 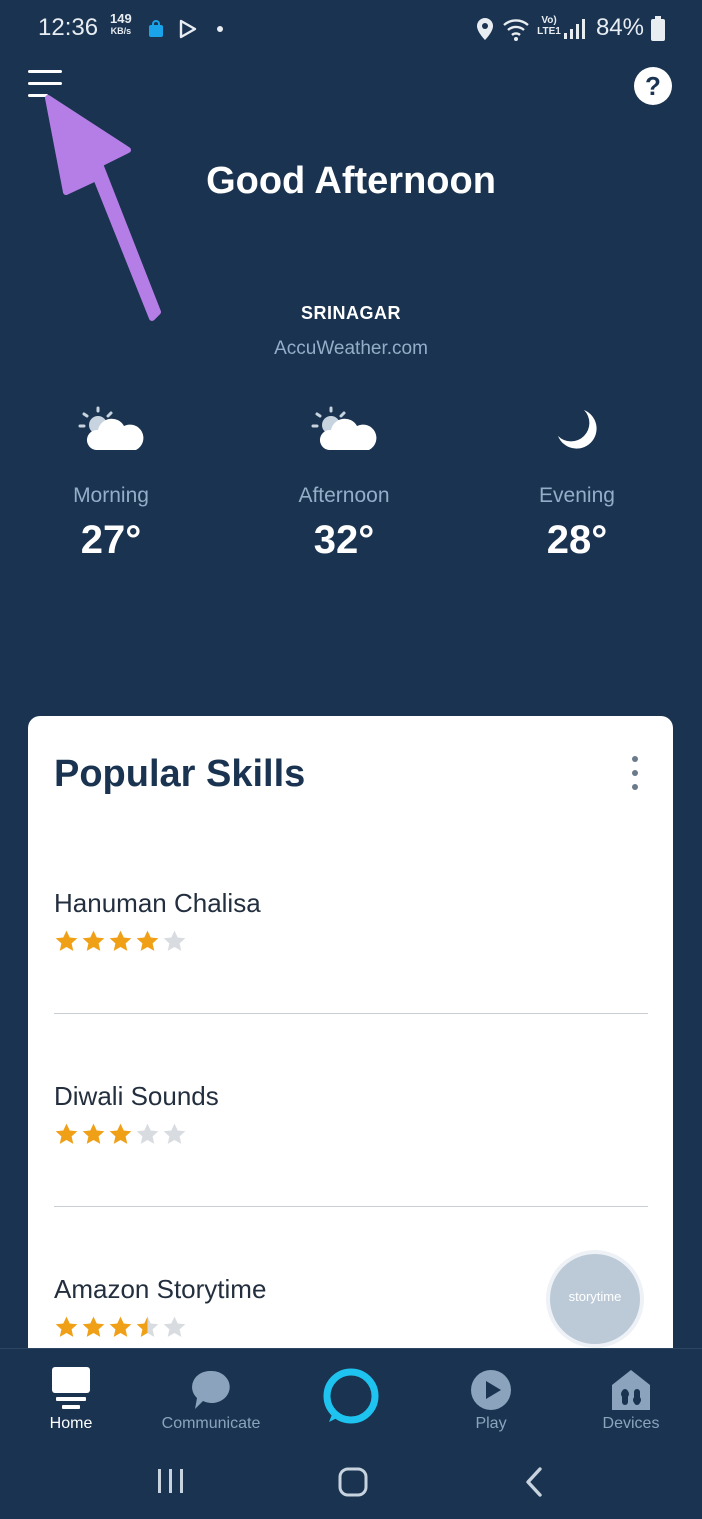 I want to click on nav-devices: Devices, so click(x=631, y=1397).